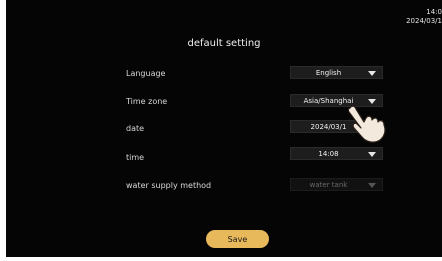 Image resolution: width=442 pixels, height=261 pixels. What do you see at coordinates (434, 12) in the screenshot?
I see `status-time: 14:0` at bounding box center [434, 12].